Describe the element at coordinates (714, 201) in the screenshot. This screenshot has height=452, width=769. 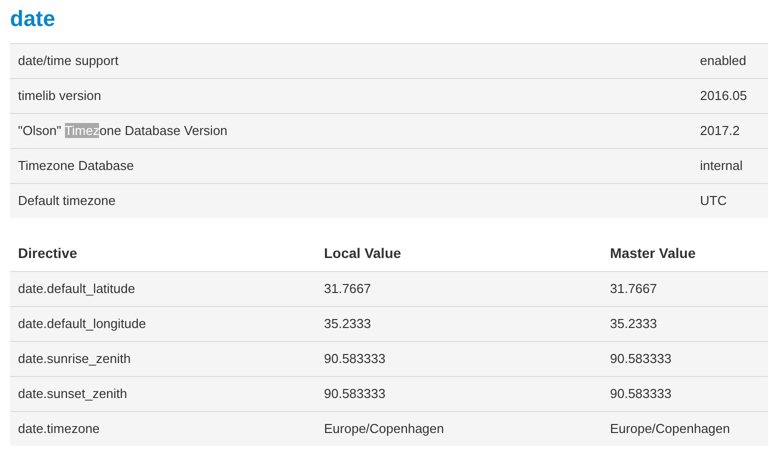
I see `info-value: UTC` at that location.